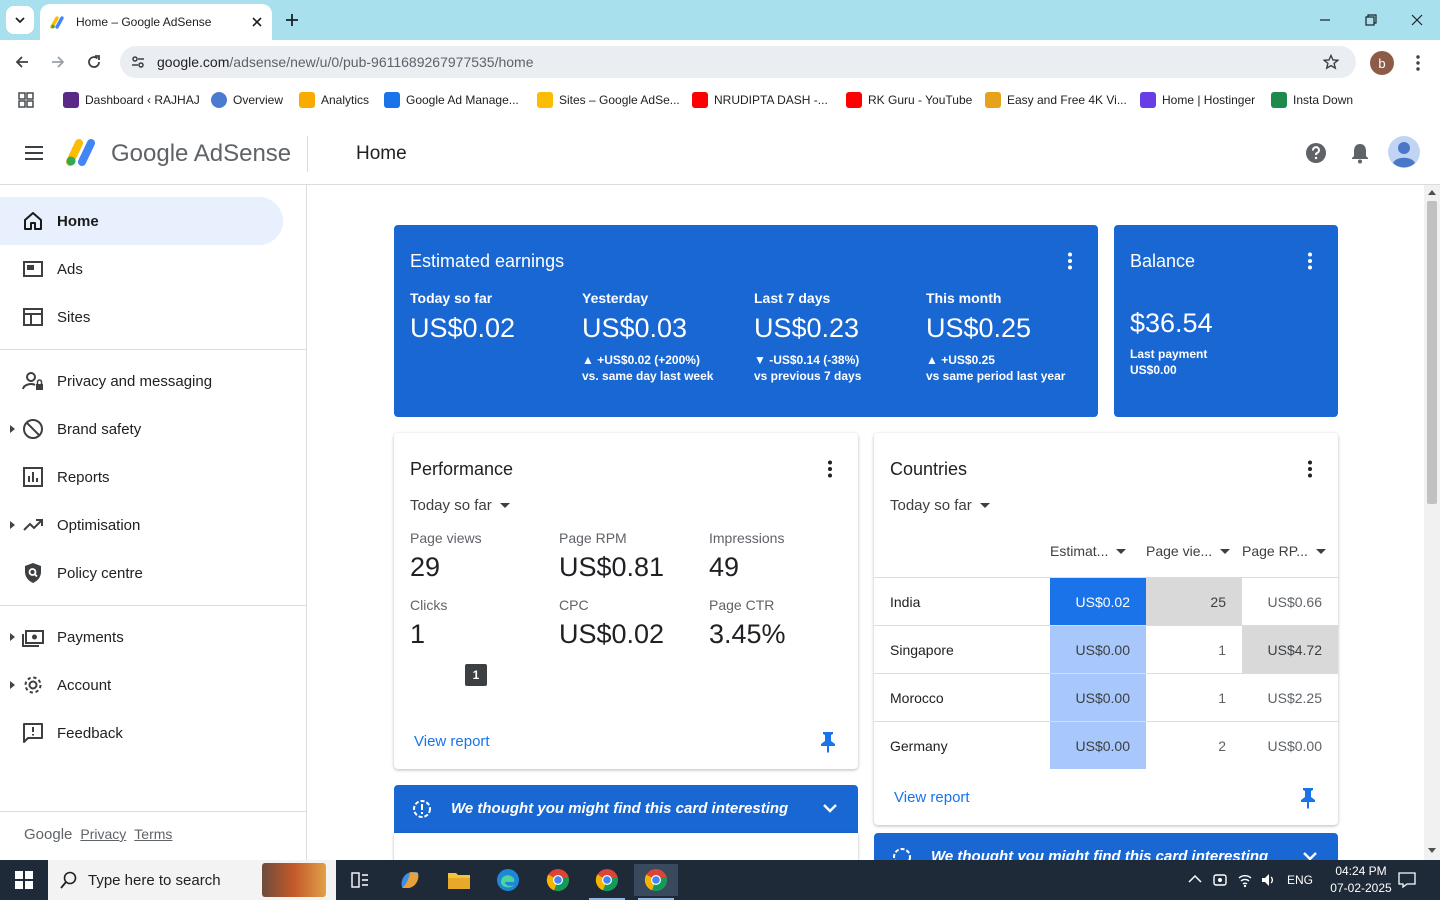 The width and height of the screenshot is (1440, 900). What do you see at coordinates (1106, 697) in the screenshot?
I see `table-row: Morocco US$0.00 1 US$2.25` at bounding box center [1106, 697].